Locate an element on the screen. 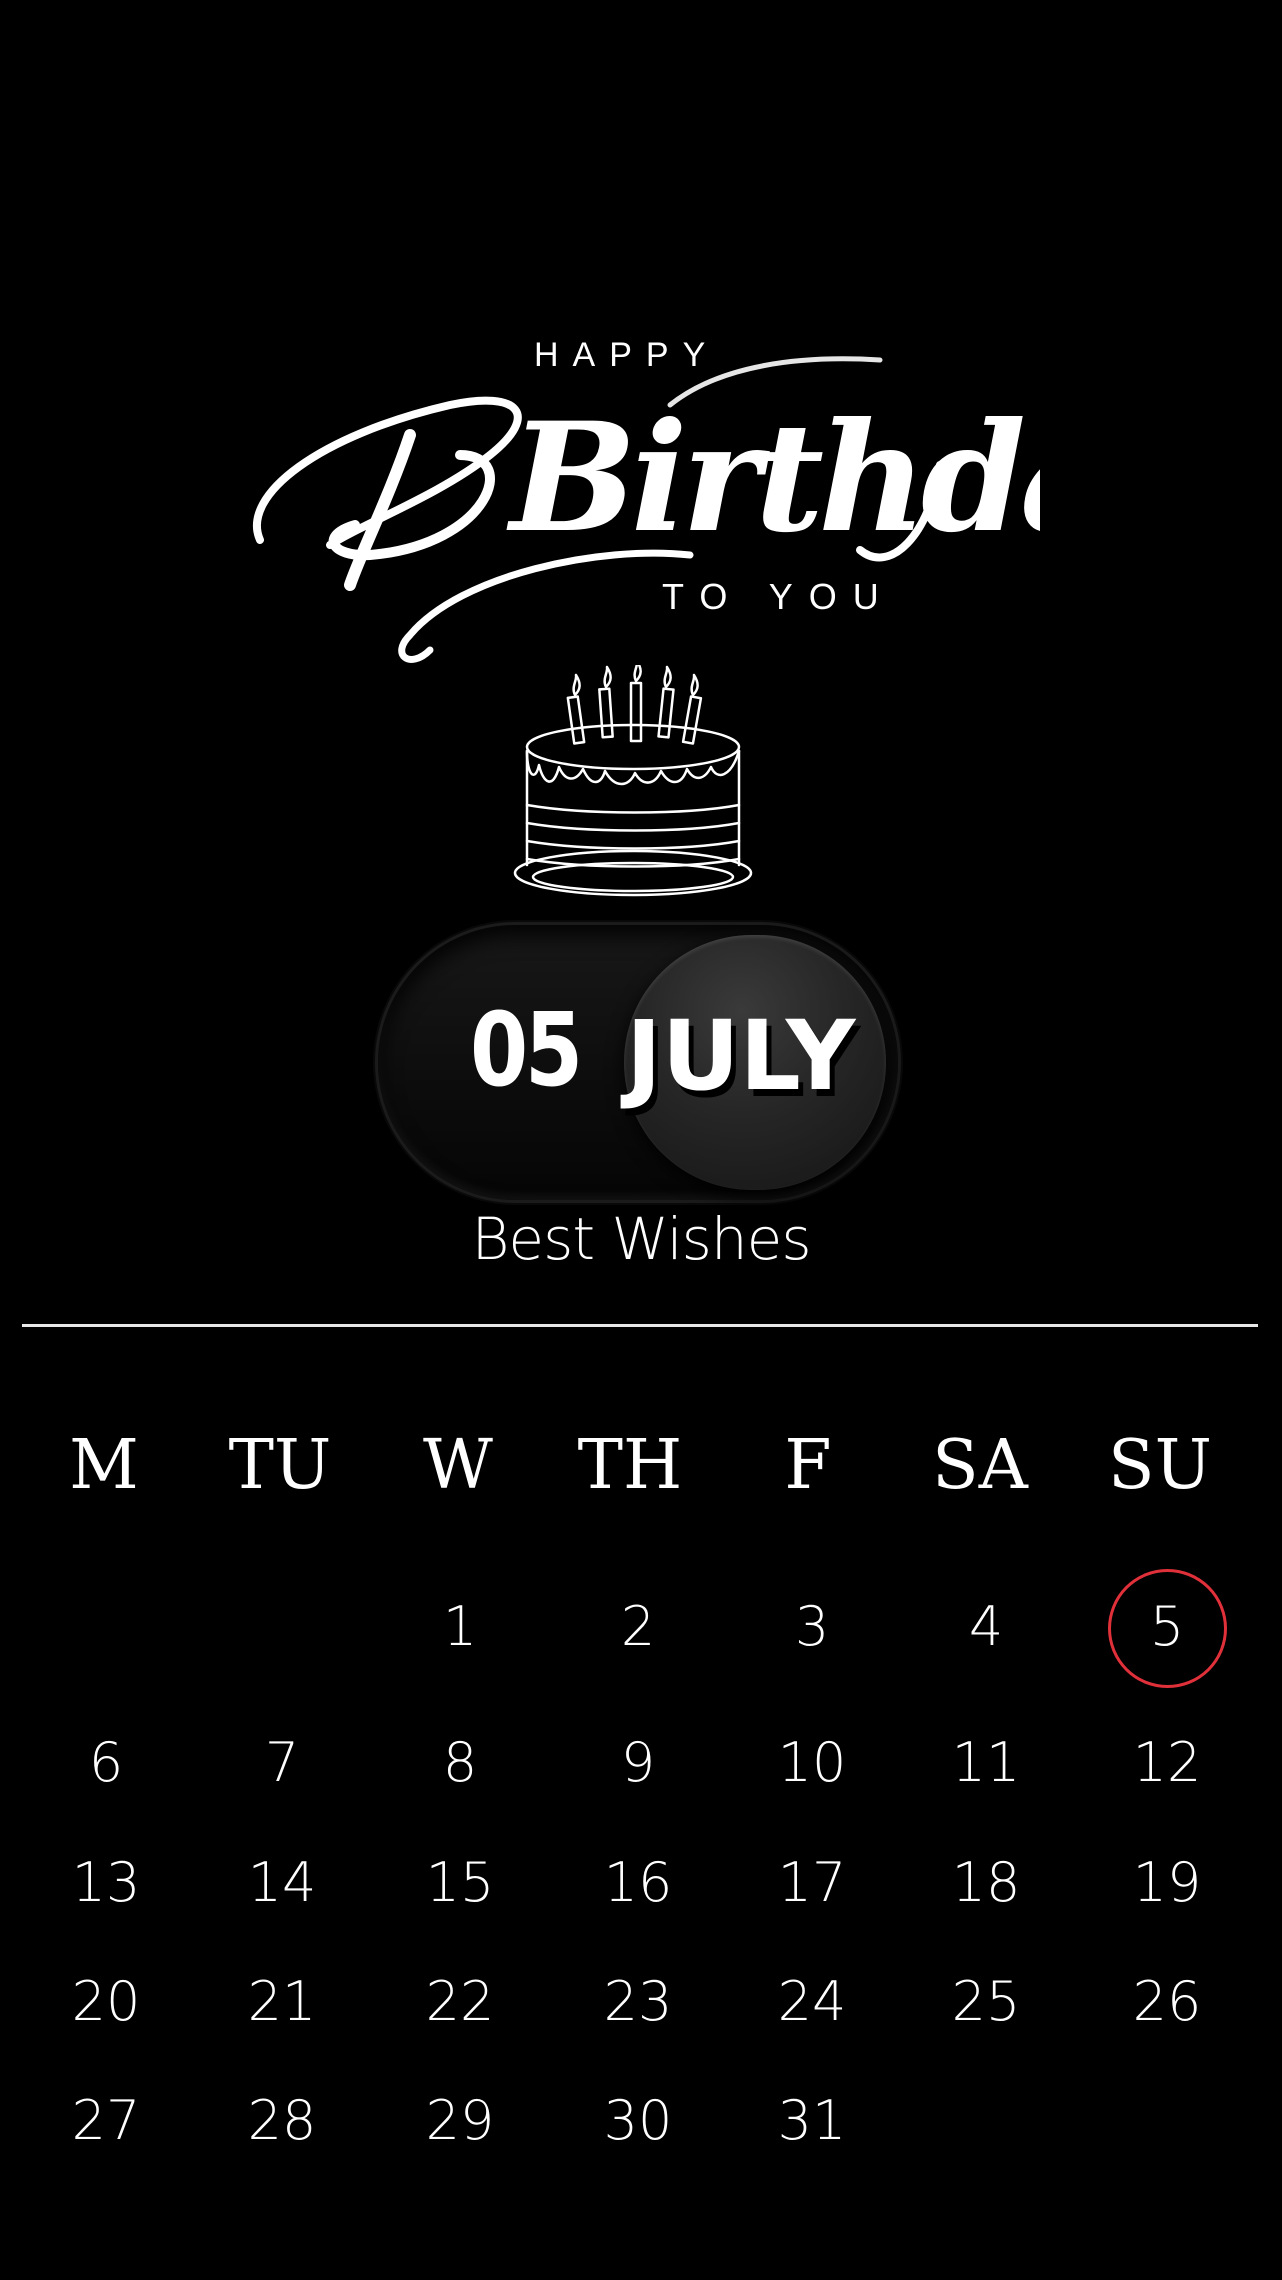  calendar-date: 22 is located at coordinates (460, 2002).